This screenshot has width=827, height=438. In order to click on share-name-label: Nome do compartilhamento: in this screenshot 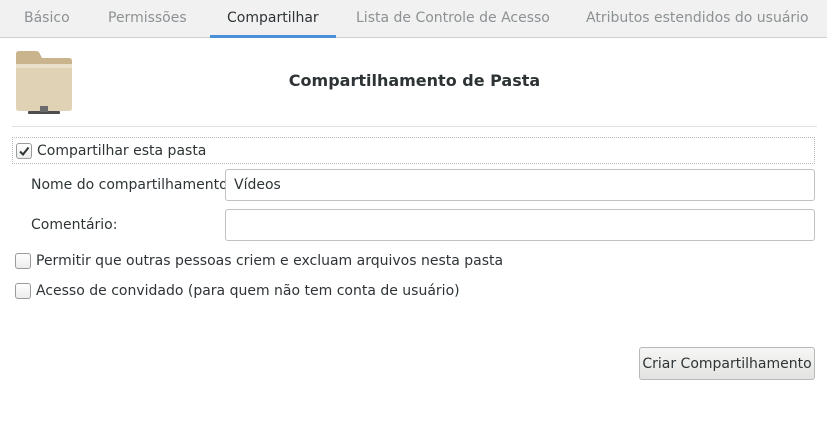, I will do `click(132, 185)`.